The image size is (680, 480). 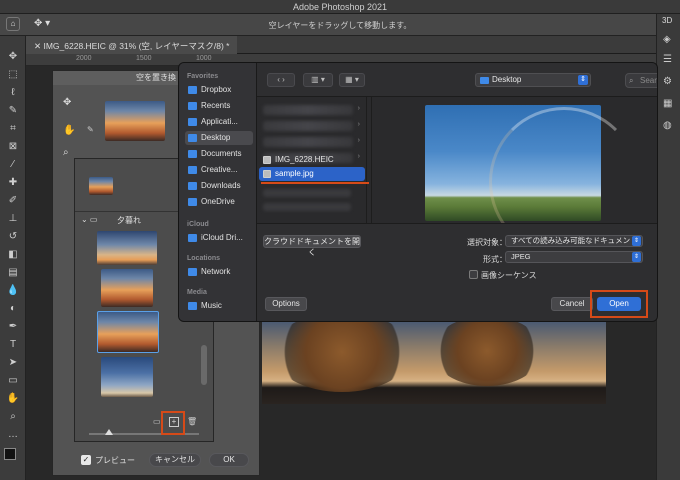 I want to click on sidebar-item-recents: Recents, so click(x=219, y=106).